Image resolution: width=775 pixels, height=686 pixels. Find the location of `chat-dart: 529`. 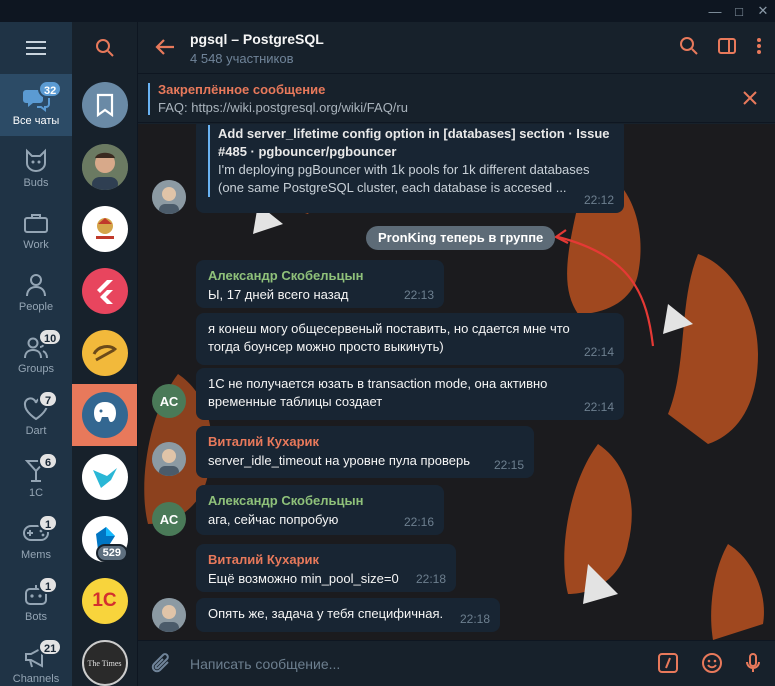

chat-dart: 529 is located at coordinates (104, 539).